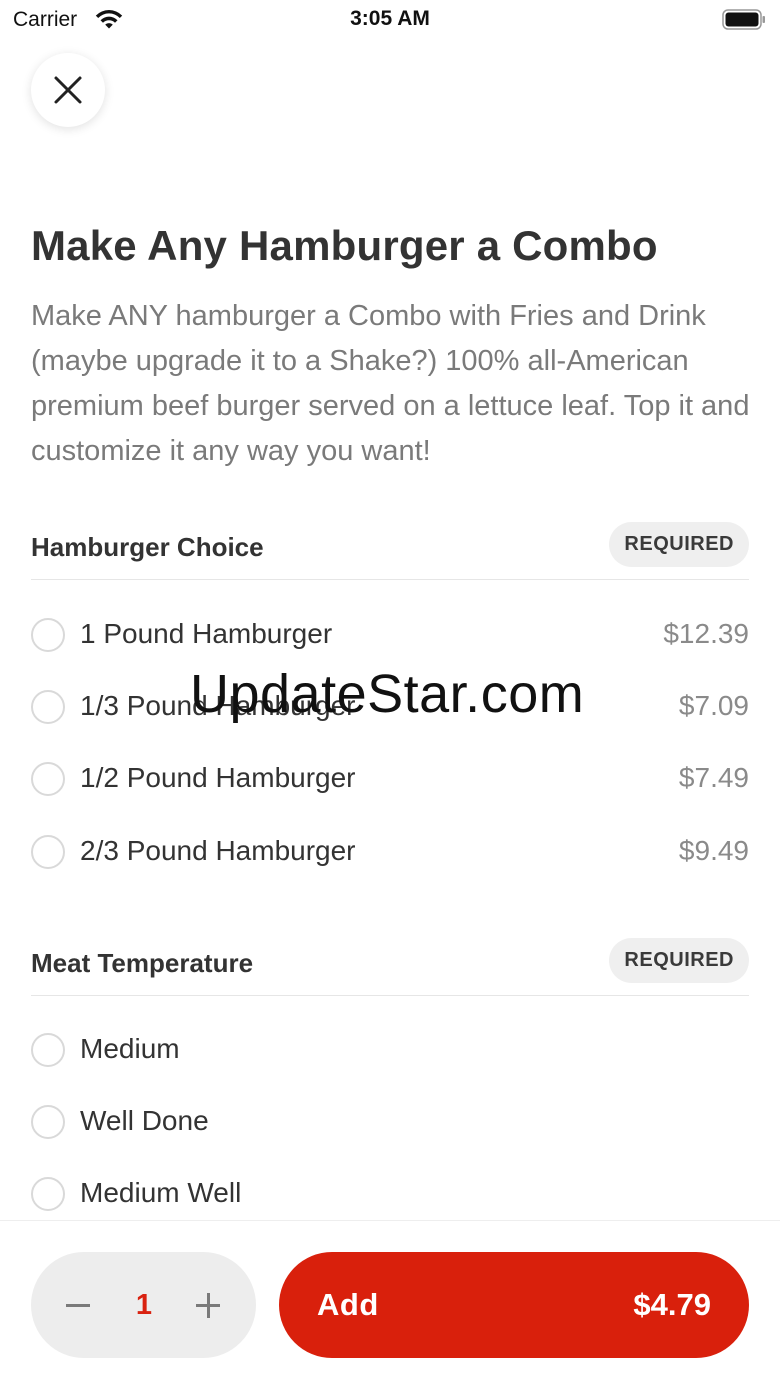 Image resolution: width=780 pixels, height=1387 pixels. I want to click on option-label: 2/3 Pound Hamburger, so click(218, 850).